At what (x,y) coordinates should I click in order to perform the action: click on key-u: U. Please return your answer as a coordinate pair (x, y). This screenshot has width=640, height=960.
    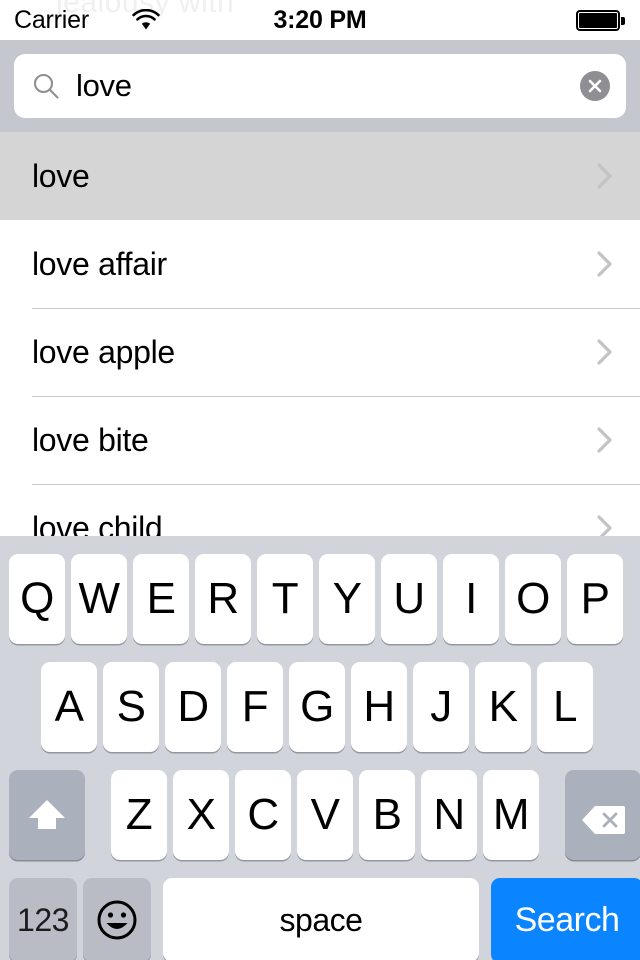
    Looking at the image, I should click on (409, 599).